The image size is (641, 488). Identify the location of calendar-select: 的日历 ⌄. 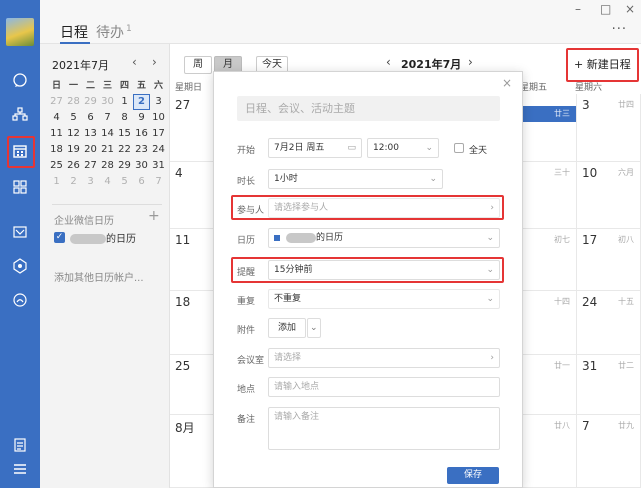
(384, 238).